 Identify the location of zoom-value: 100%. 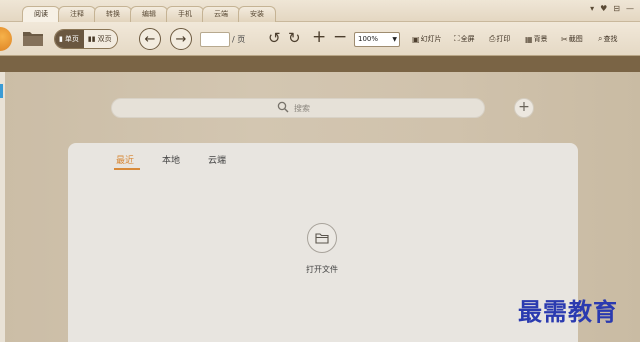
(368, 39).